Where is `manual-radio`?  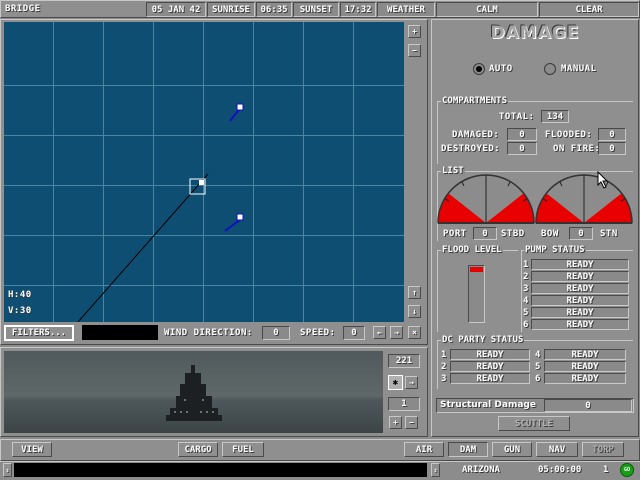
manual-radio is located at coordinates (550, 69).